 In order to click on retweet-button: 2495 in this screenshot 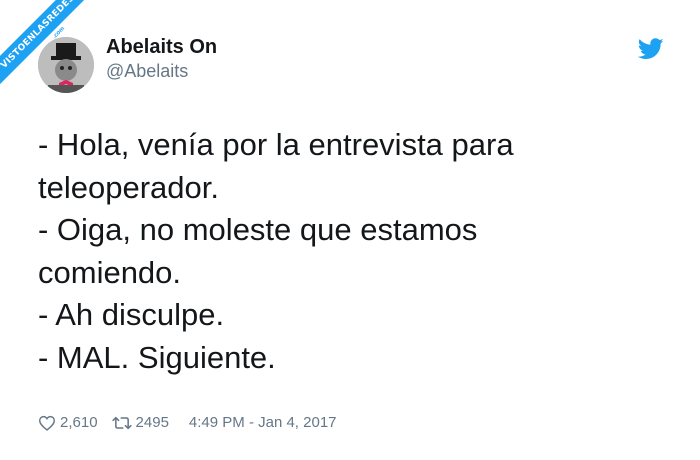, I will do `click(140, 422)`.